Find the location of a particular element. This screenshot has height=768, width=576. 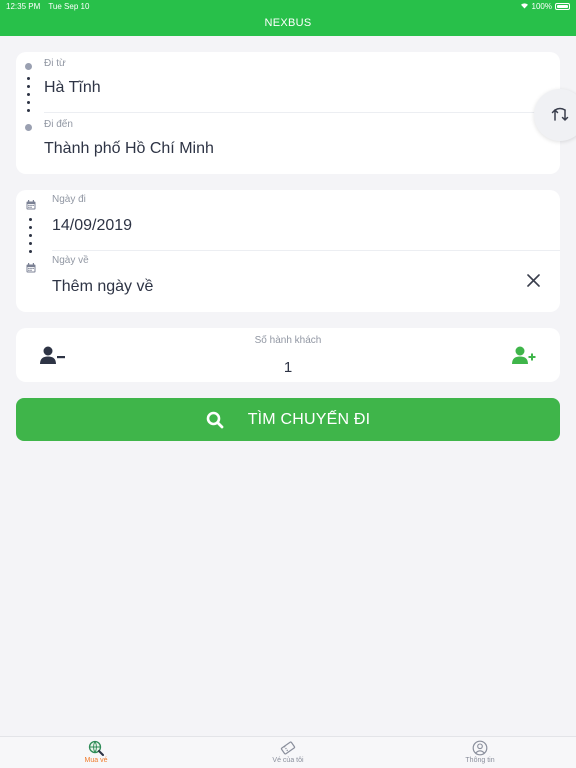

date-dots-icon is located at coordinates (30, 238).